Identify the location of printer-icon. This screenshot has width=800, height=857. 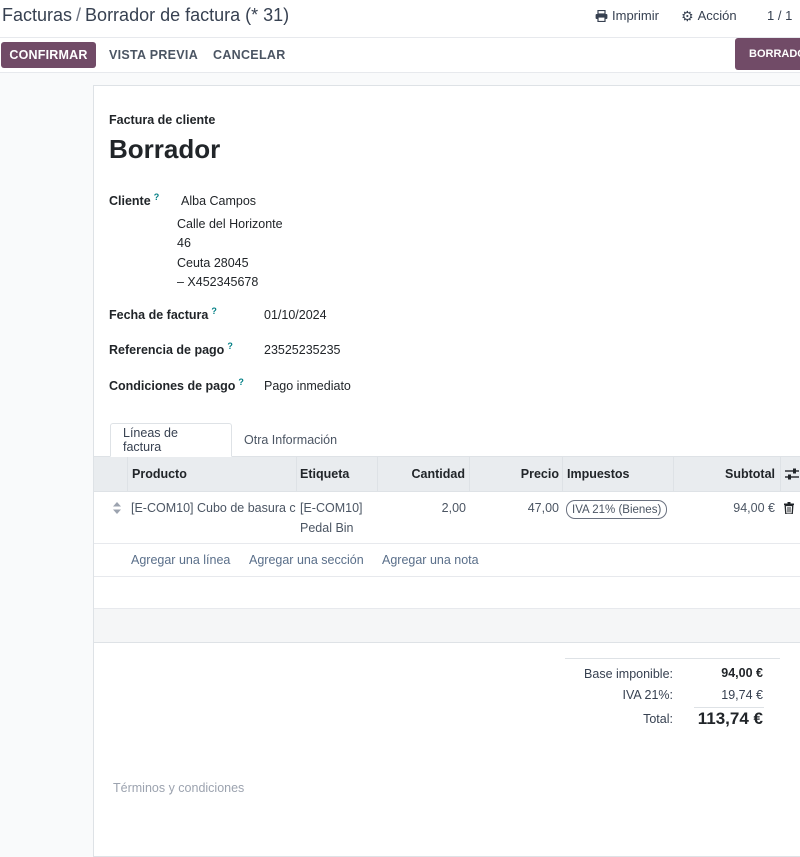
(601, 15).